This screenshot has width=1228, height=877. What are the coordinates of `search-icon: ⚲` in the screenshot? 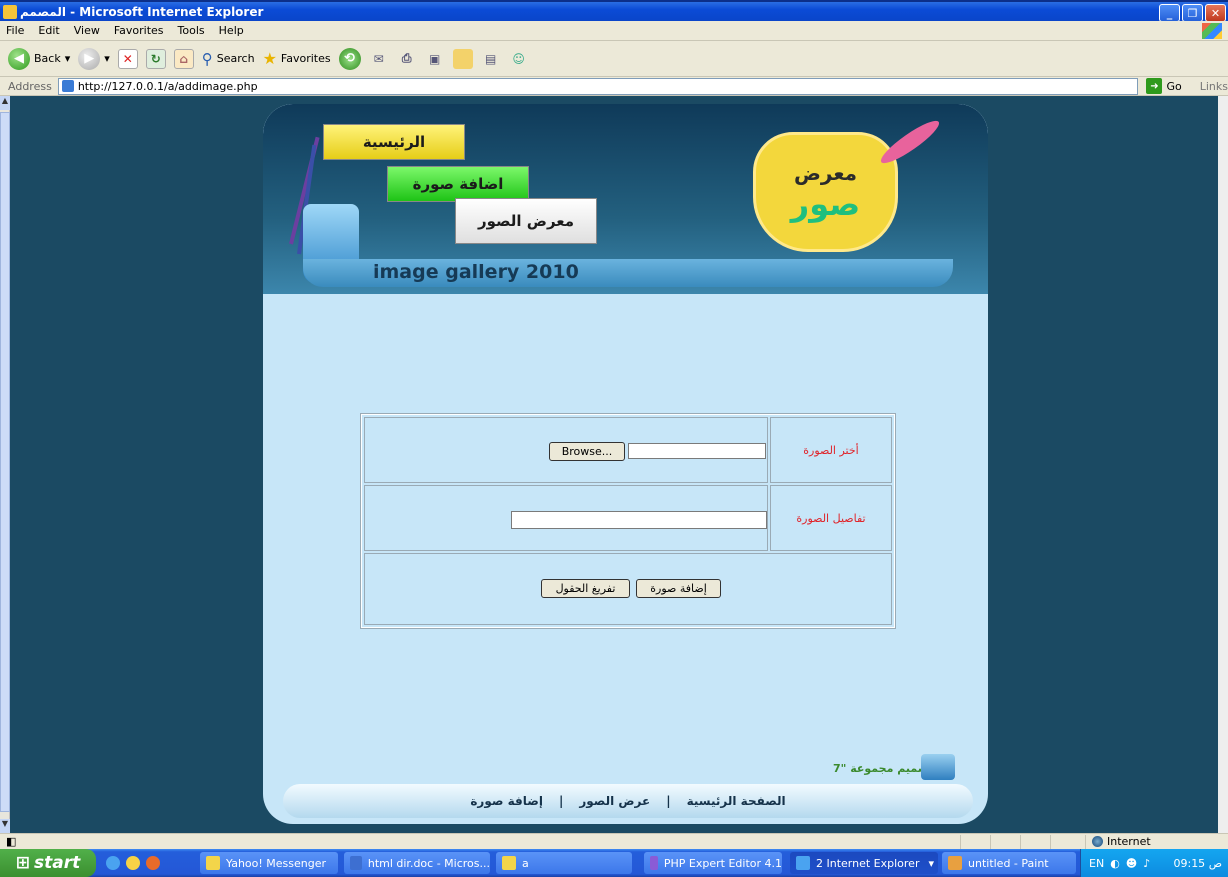 It's located at (207, 58).